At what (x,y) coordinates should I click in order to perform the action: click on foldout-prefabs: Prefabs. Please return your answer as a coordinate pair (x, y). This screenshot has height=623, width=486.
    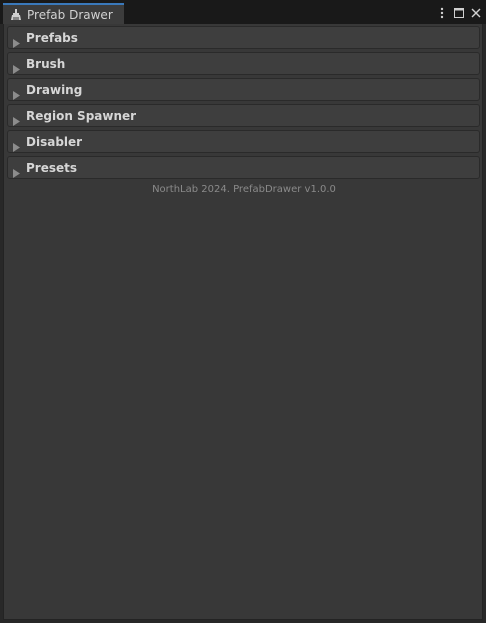
    Looking at the image, I should click on (243, 37).